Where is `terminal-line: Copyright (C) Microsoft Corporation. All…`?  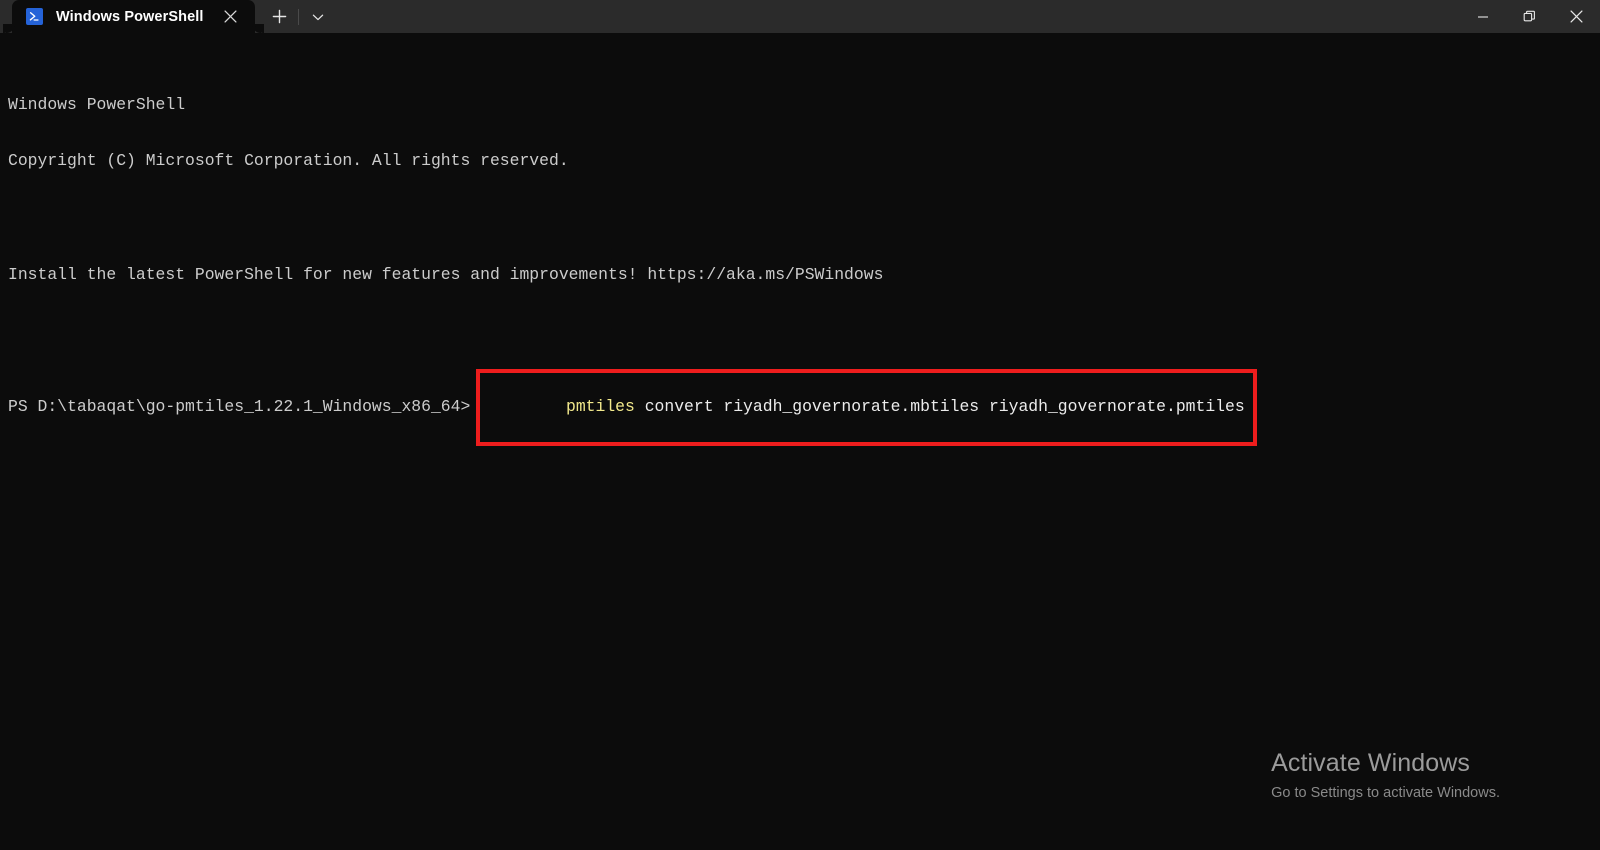 terminal-line: Copyright (C) Microsoft Corporation. All… is located at coordinates (288, 161).